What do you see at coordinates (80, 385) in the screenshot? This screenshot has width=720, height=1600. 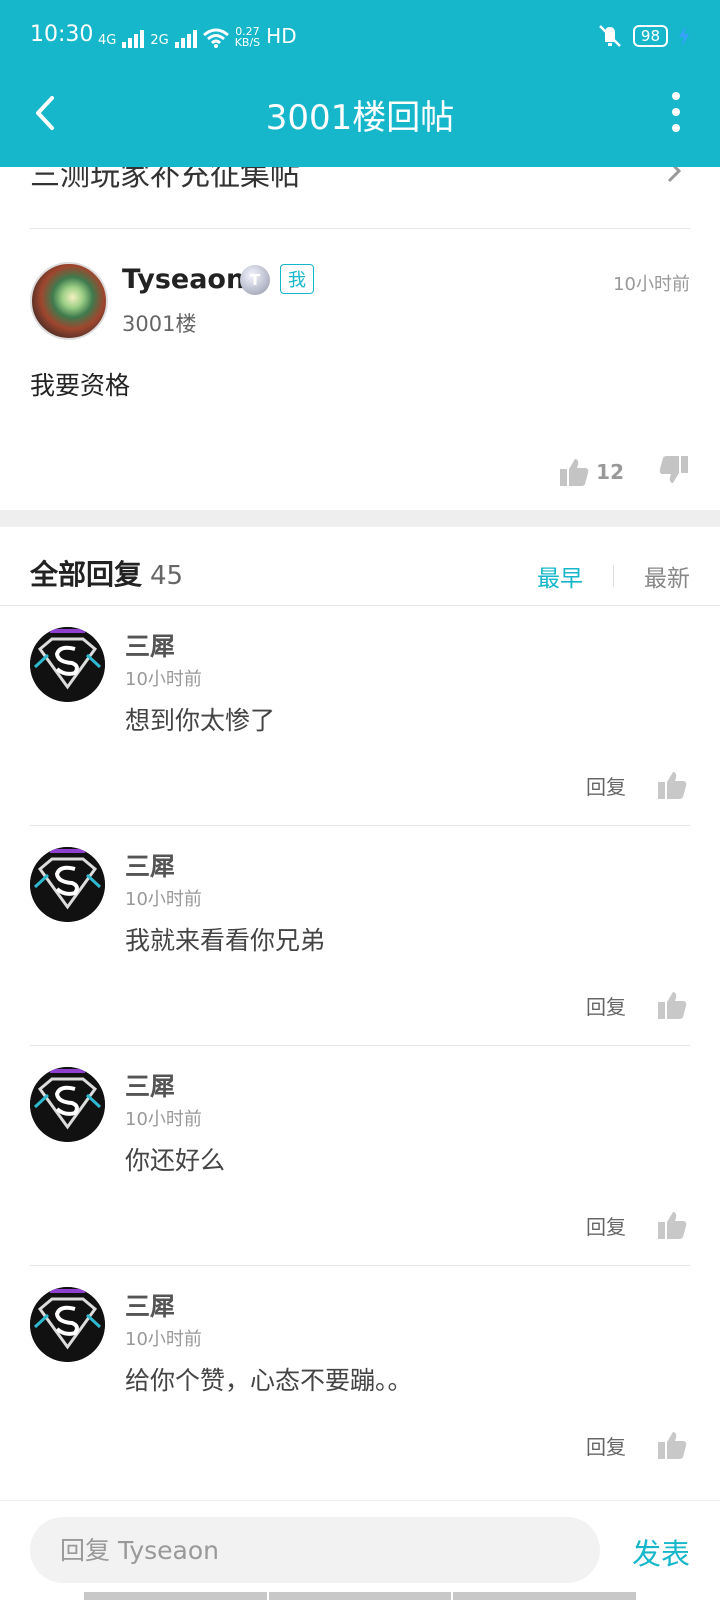 I see `post-content: 我要资格` at bounding box center [80, 385].